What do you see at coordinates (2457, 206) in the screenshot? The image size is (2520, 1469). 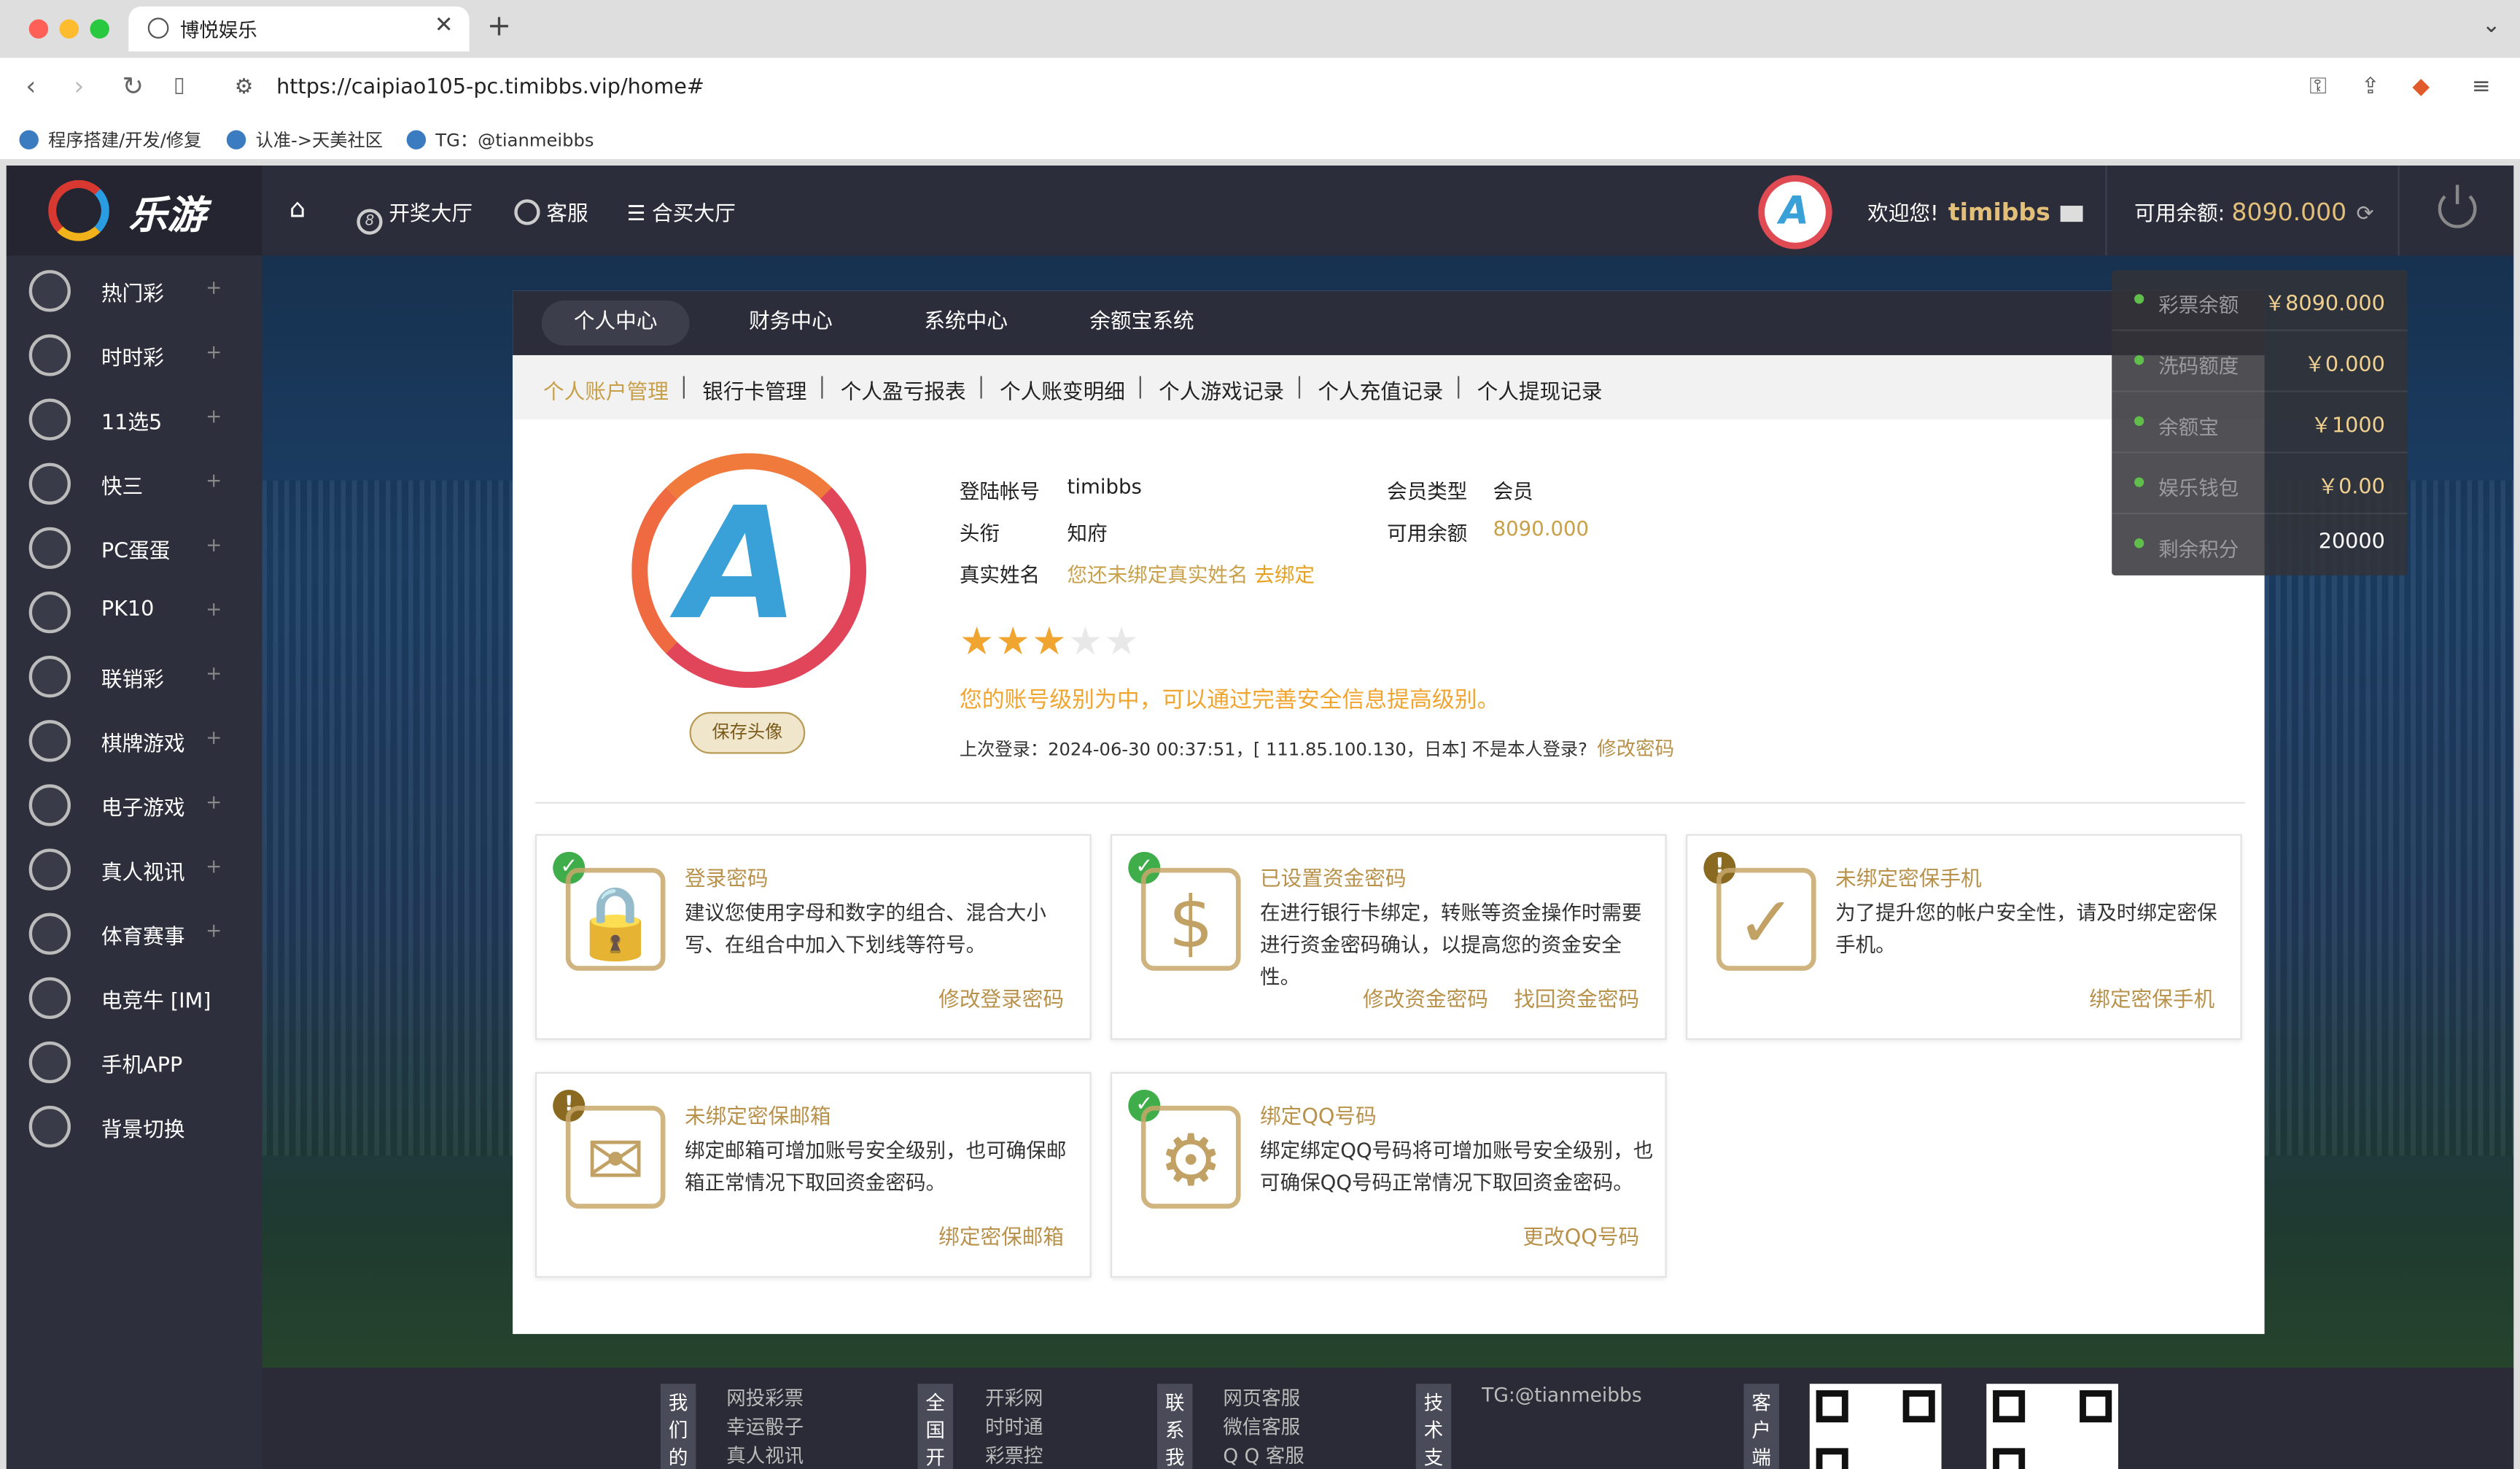 I see `logout-power-icon` at bounding box center [2457, 206].